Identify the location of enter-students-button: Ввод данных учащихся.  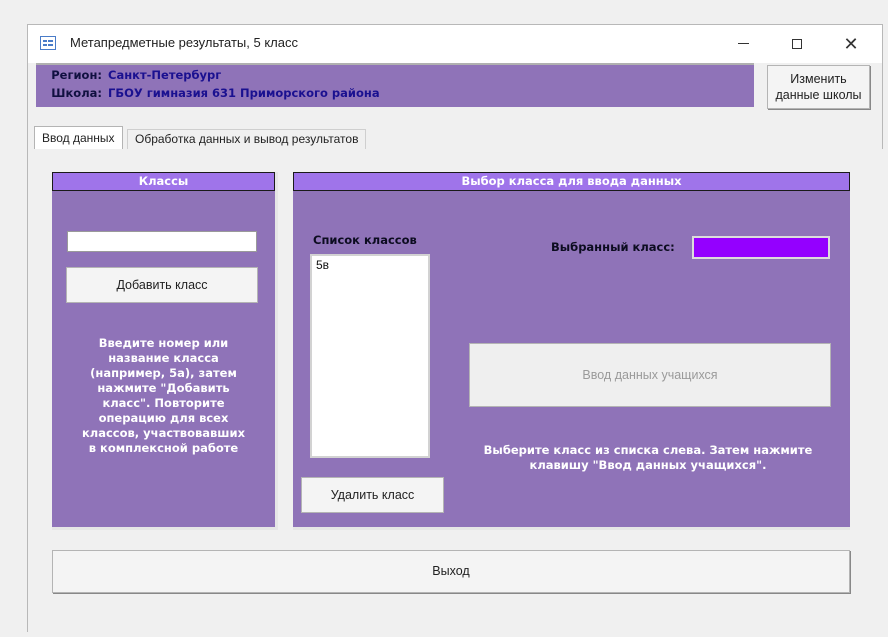
(650, 375).